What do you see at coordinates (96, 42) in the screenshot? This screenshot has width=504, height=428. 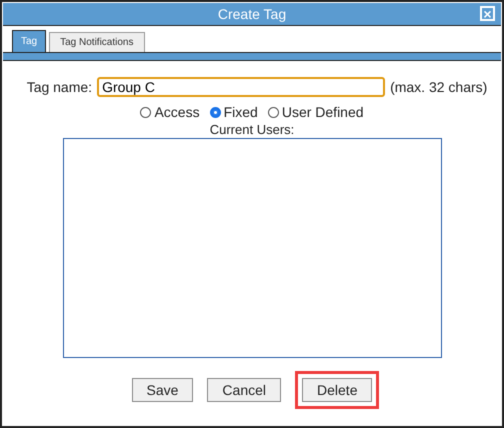 I see `tab: Tag Notifications` at bounding box center [96, 42].